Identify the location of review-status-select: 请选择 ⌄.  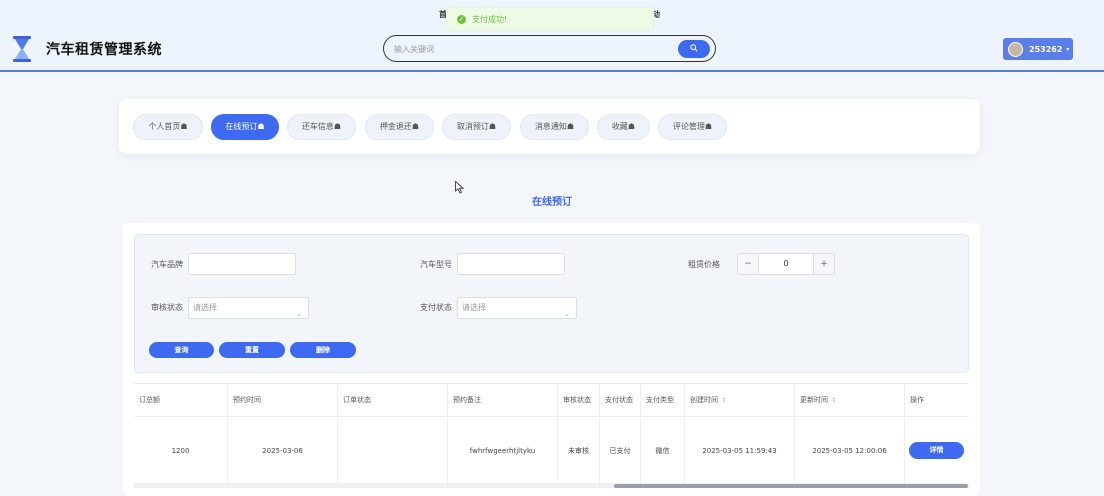
(248, 308).